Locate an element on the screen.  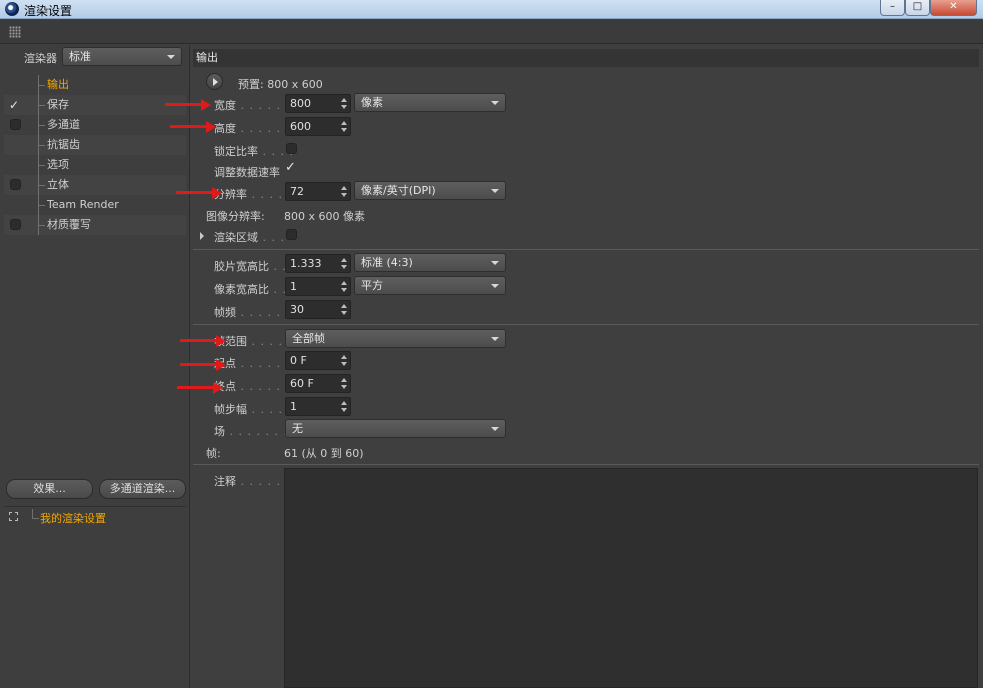
lock-ratio-label: 锁定比率 . . . . is located at coordinates (254, 151).